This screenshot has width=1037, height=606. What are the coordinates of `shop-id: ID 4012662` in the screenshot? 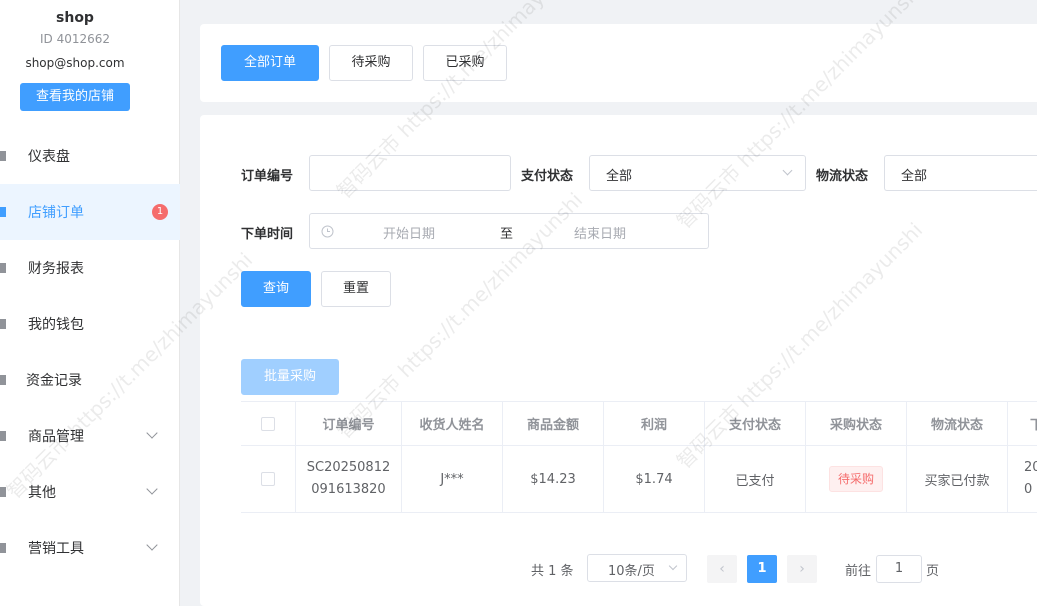 It's located at (75, 39).